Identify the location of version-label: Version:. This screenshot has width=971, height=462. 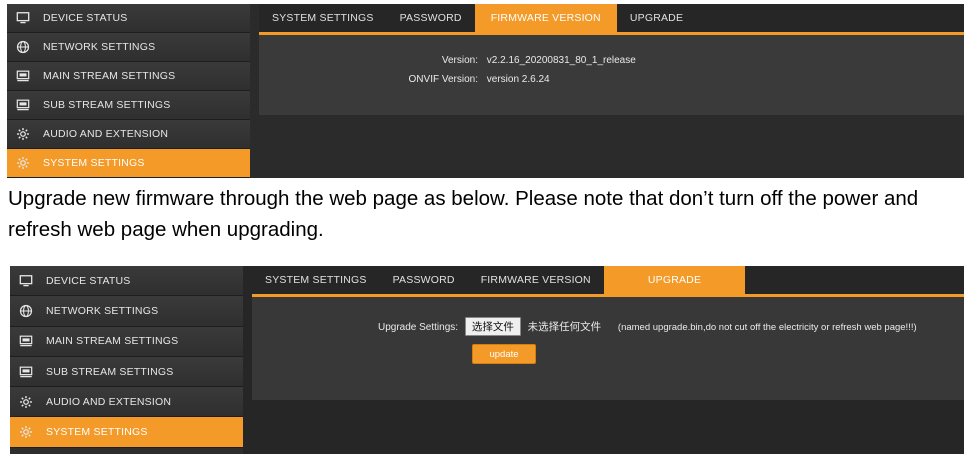
(459, 60).